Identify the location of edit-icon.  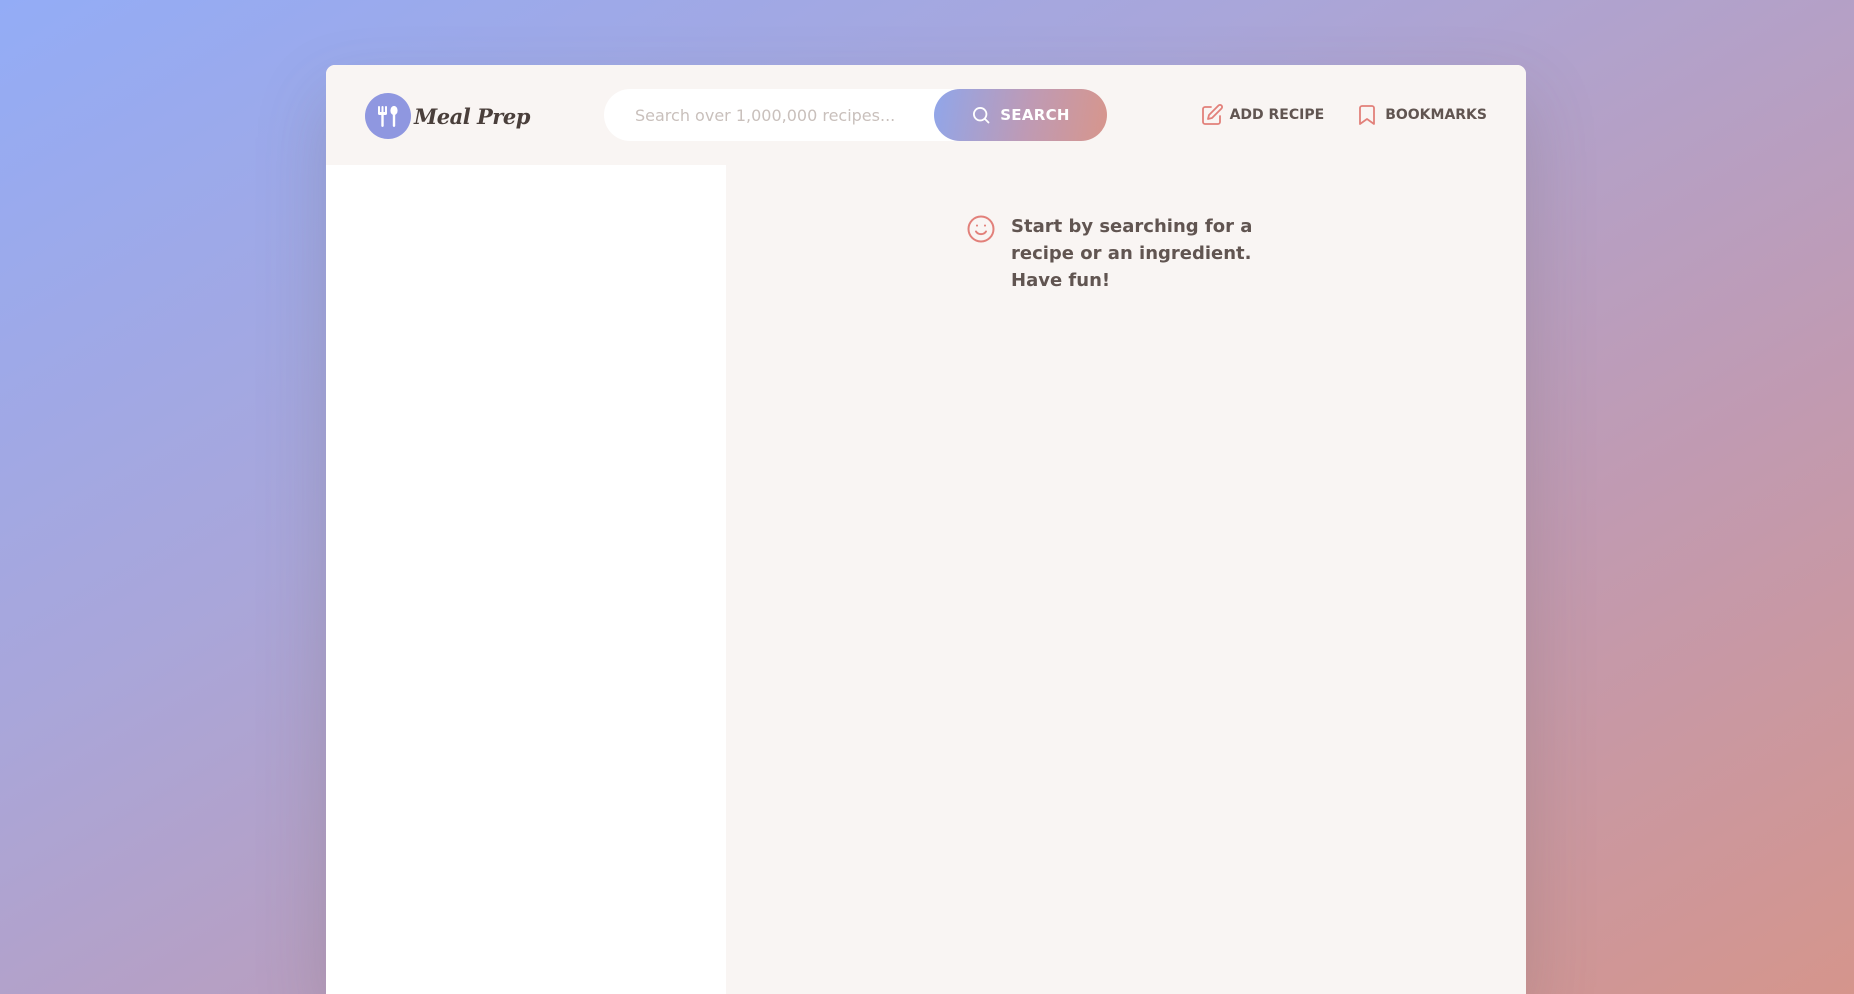
(1212, 115).